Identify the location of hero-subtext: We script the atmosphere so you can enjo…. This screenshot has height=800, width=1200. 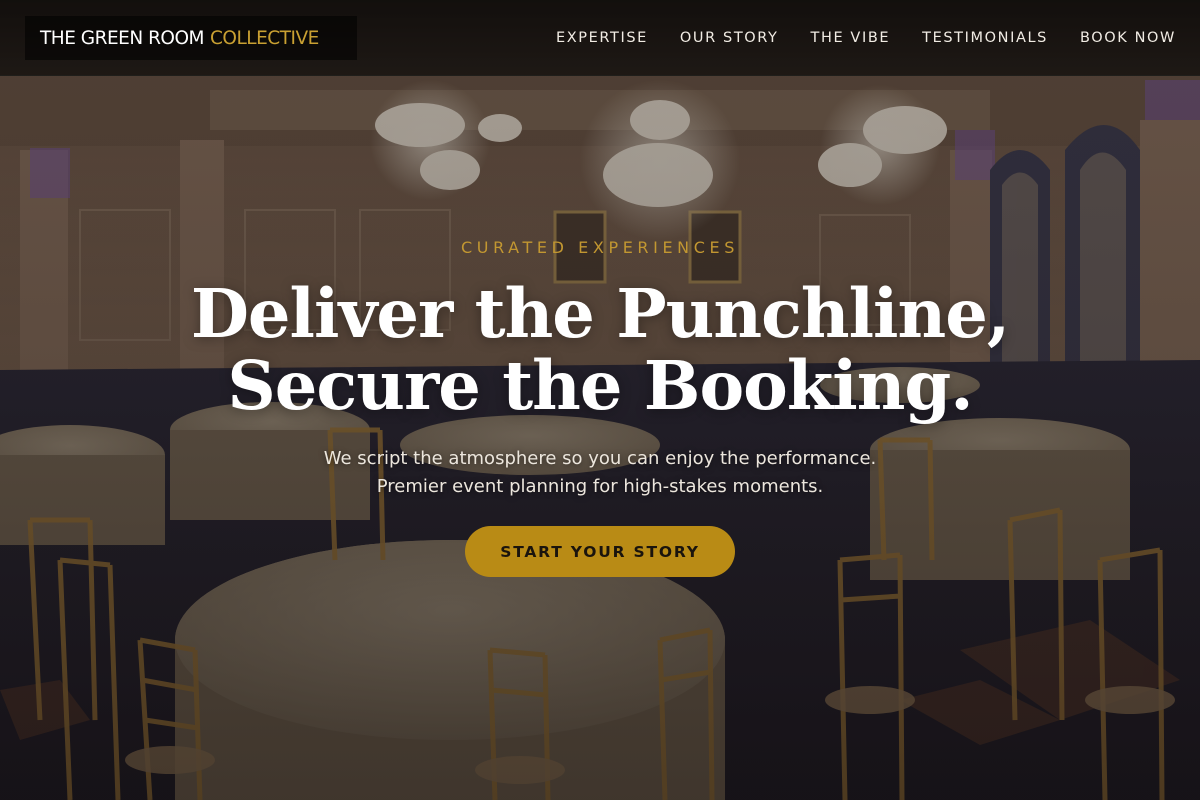
(600, 473).